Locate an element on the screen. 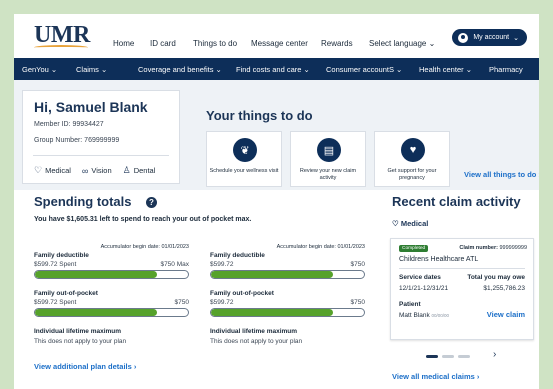 The image size is (553, 389). member-id: Member ID: 99934427 is located at coordinates (69, 124).